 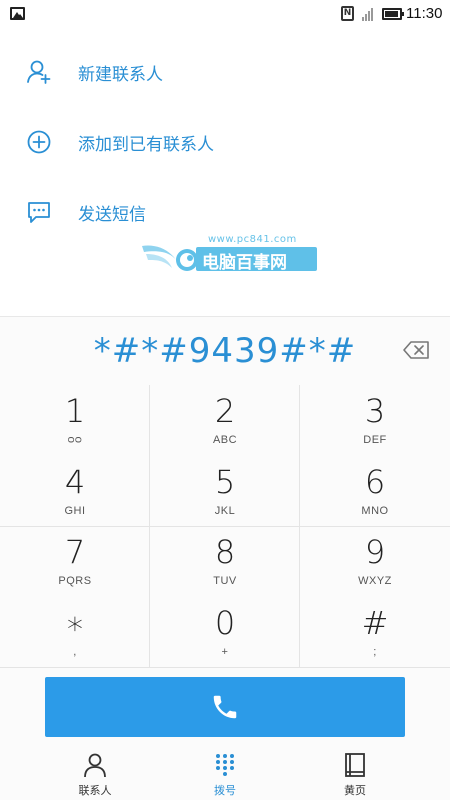 I want to click on key-hash: # ;, so click(x=375, y=632).